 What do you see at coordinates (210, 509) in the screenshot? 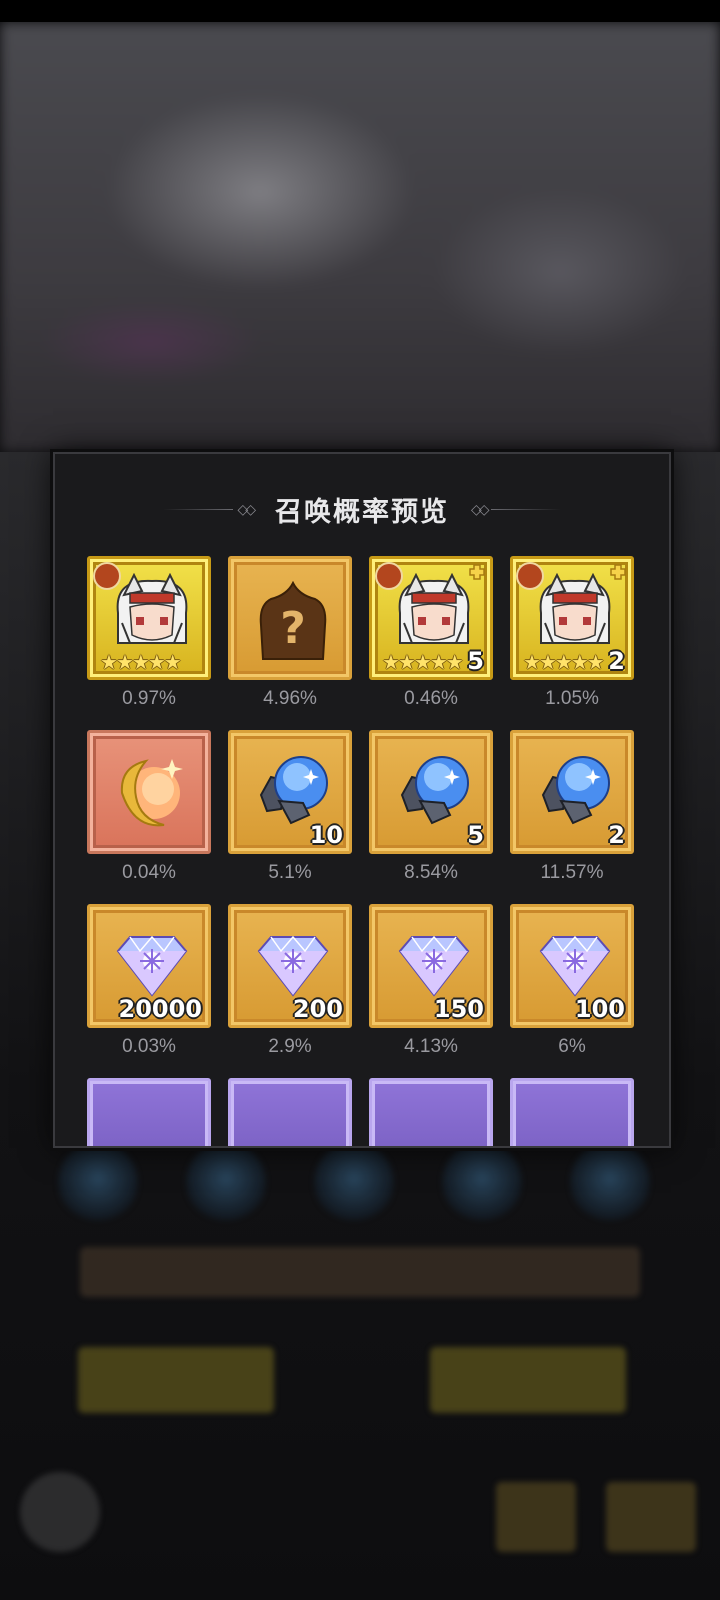
I see `title-ornament-left: ◇◇` at bounding box center [210, 509].